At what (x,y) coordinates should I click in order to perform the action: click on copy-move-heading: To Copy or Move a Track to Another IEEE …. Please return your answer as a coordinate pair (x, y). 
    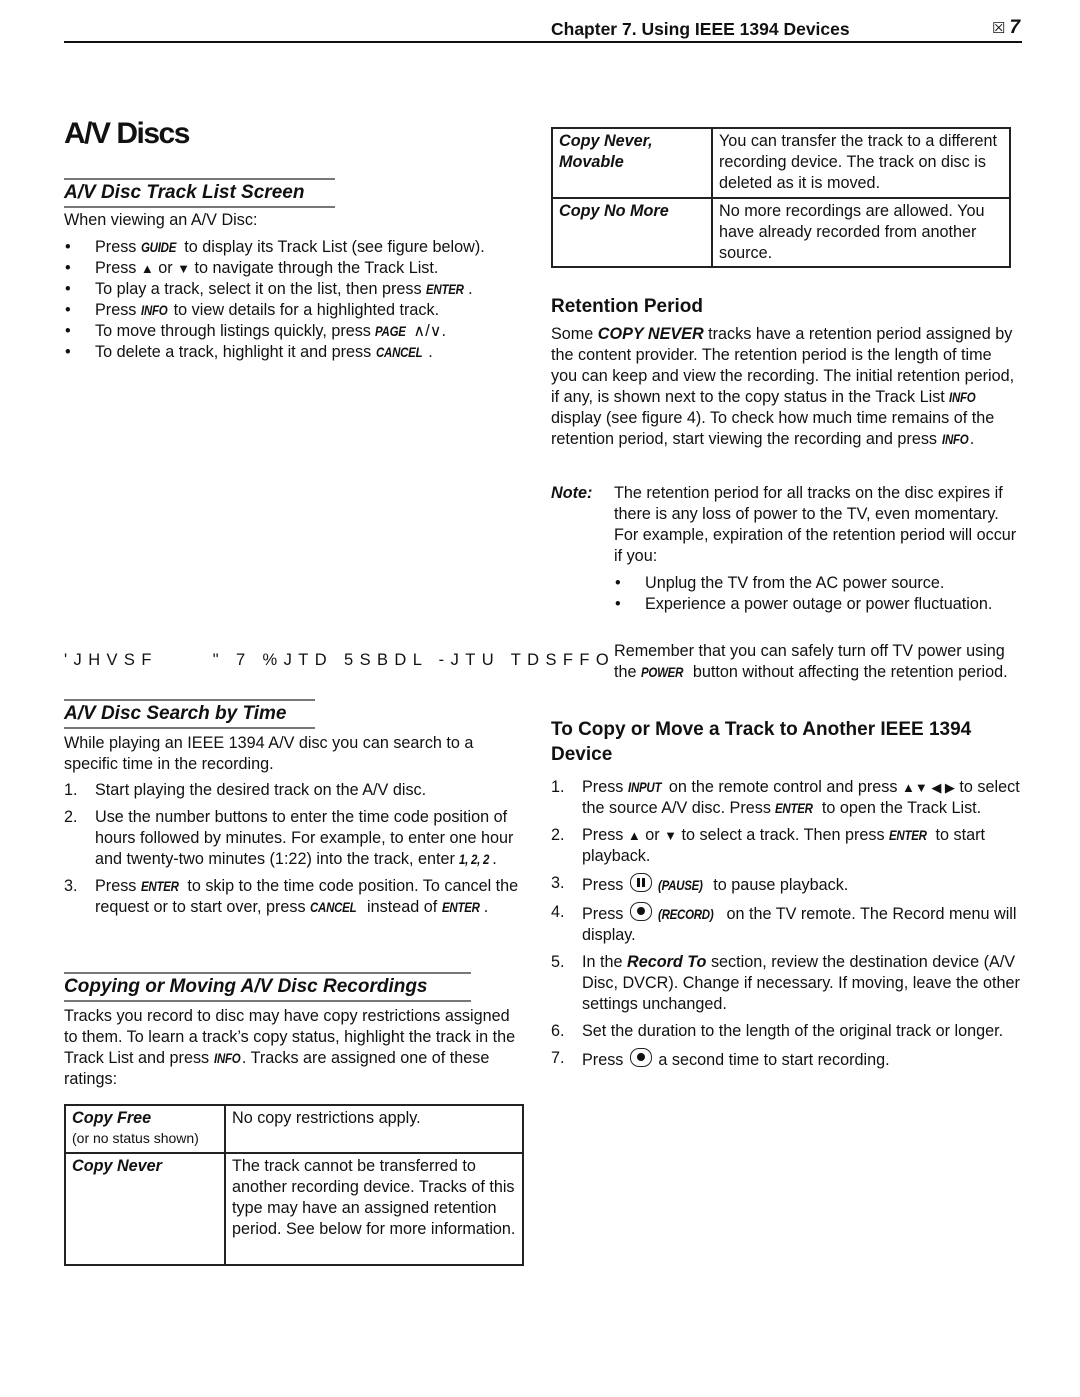
    Looking at the image, I should click on (761, 742).